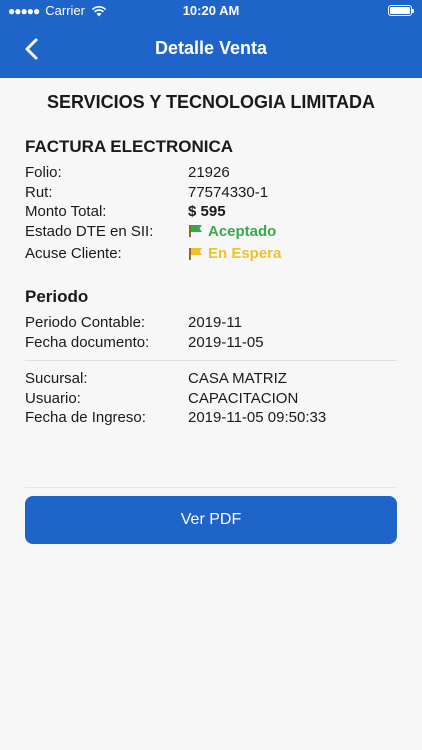  I want to click on client-ack-badge: En Espera, so click(234, 254).